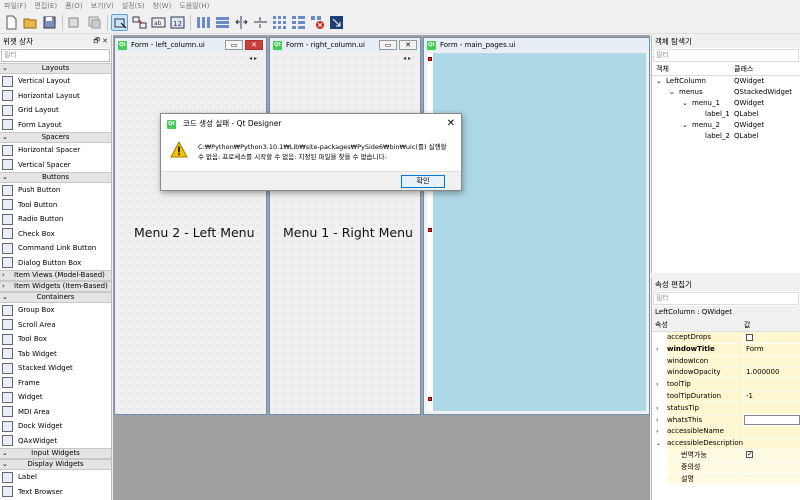 The height and width of the screenshot is (500, 800). Describe the element at coordinates (55, 325) in the screenshot. I see `widget-box-item: Scroll Area` at that location.